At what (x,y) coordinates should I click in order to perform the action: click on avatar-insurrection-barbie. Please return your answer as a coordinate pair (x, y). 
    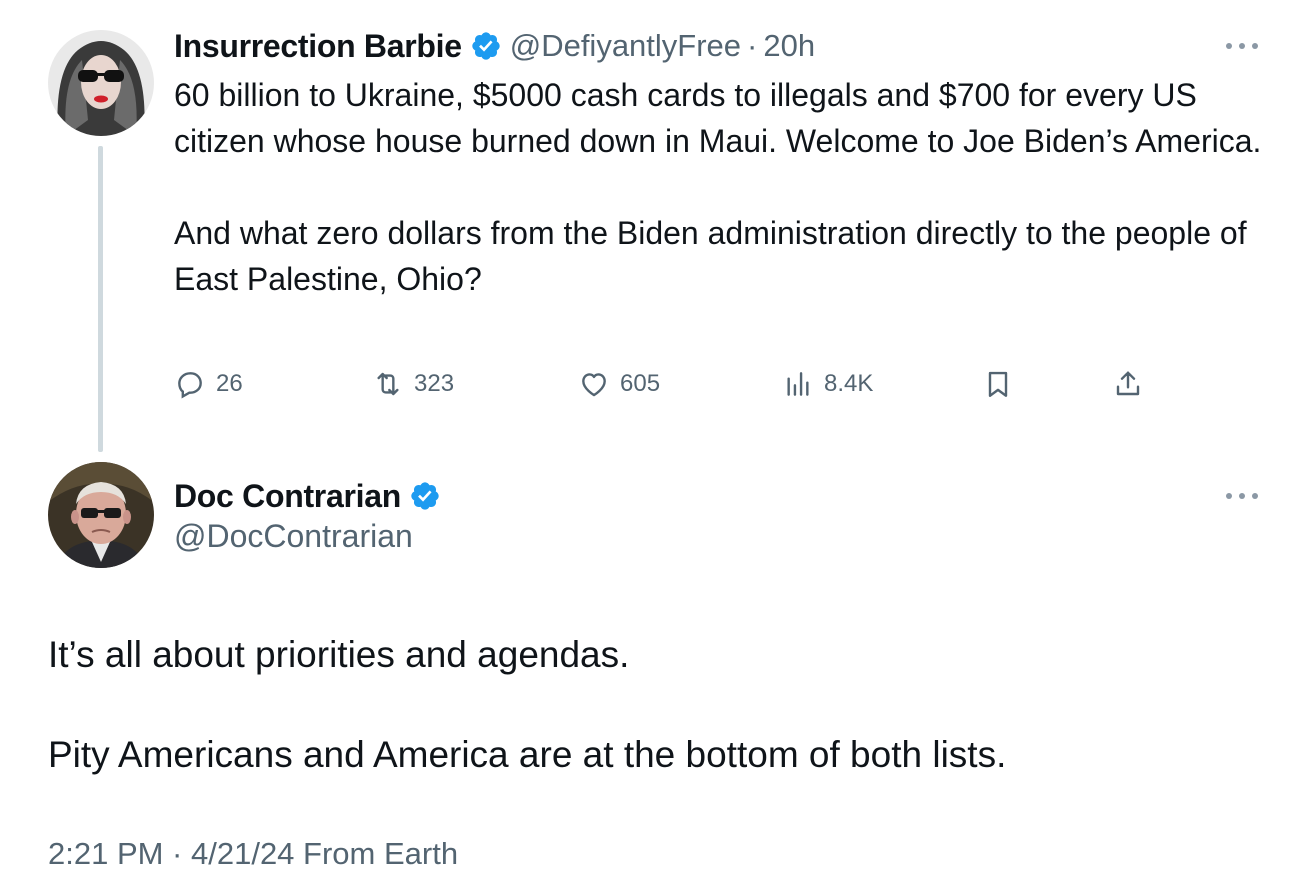
    Looking at the image, I should click on (101, 83).